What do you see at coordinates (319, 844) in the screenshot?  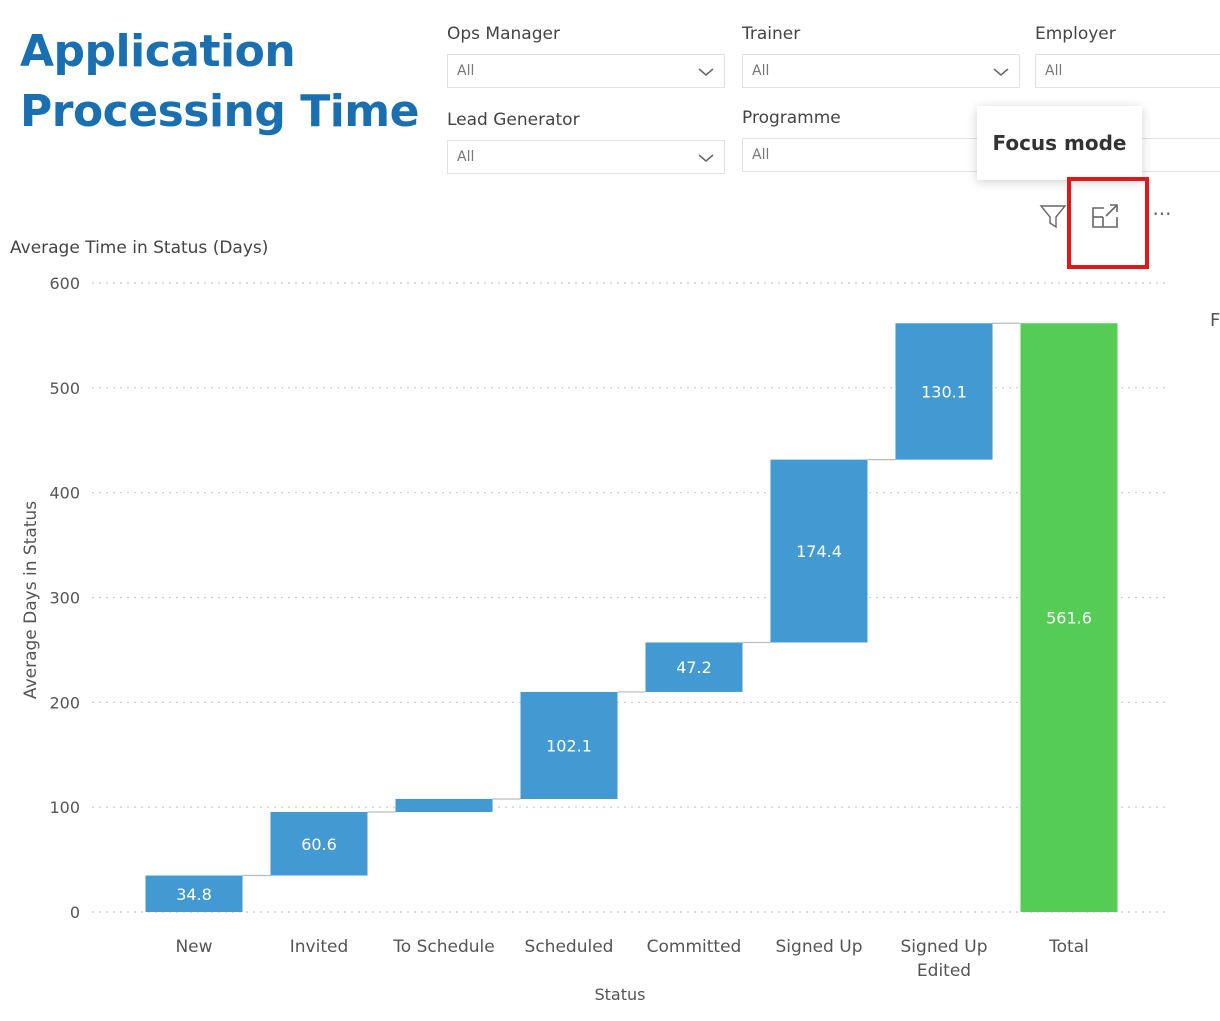 I see `data-label: 60.6` at bounding box center [319, 844].